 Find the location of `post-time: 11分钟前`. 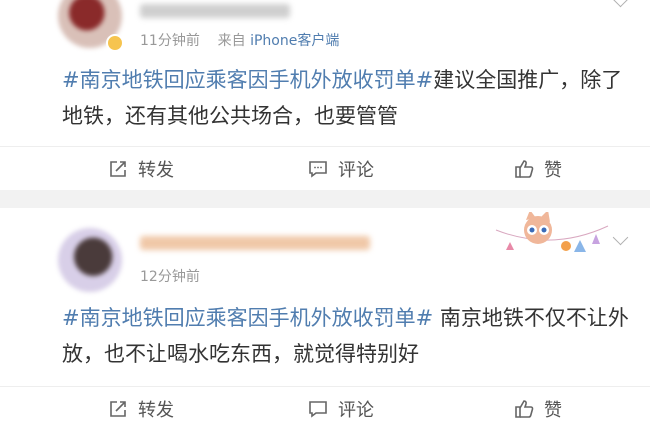

post-time: 11分钟前 is located at coordinates (170, 41).